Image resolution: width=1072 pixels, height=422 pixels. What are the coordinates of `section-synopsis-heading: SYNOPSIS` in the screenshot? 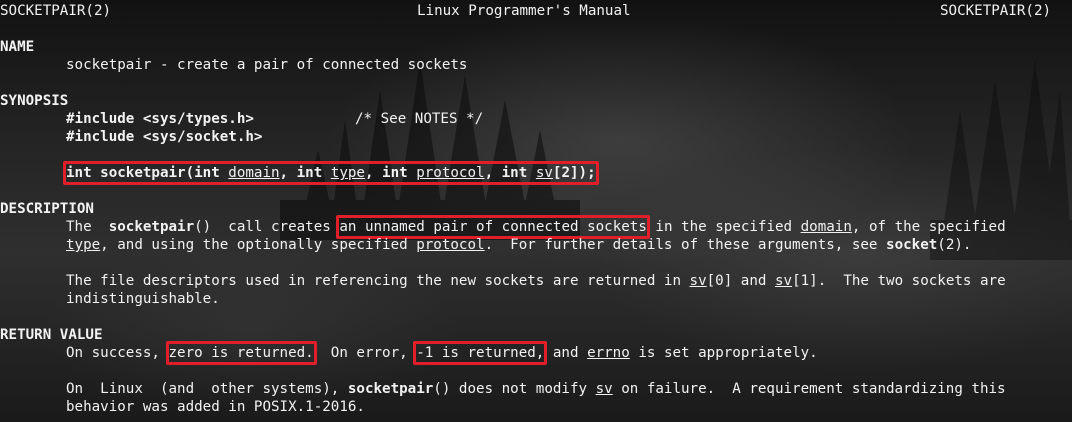 It's located at (34, 101).